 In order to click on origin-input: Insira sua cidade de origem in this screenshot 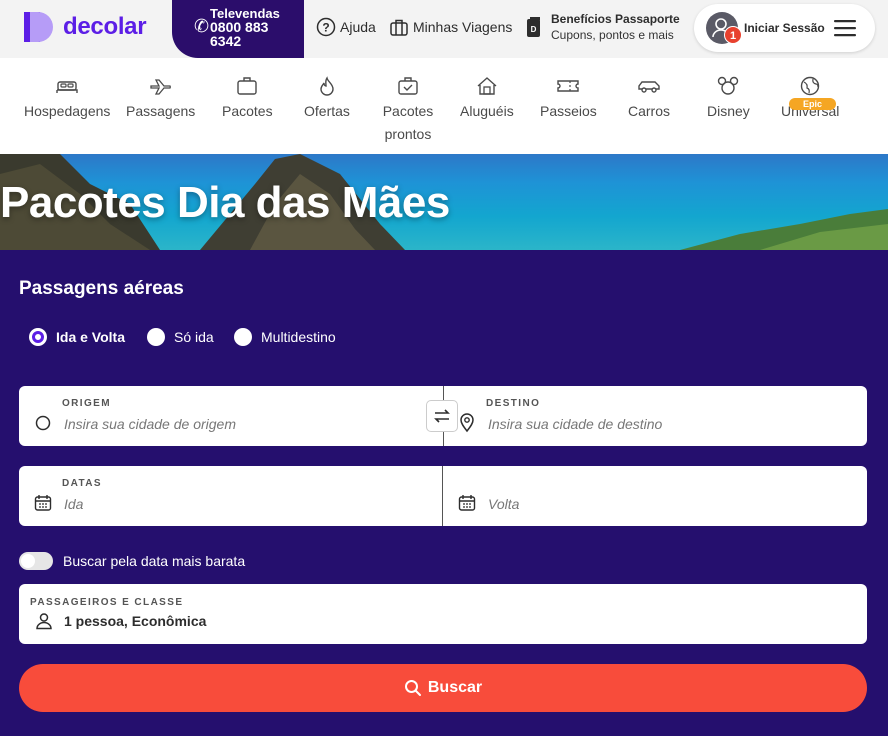, I will do `click(150, 424)`.